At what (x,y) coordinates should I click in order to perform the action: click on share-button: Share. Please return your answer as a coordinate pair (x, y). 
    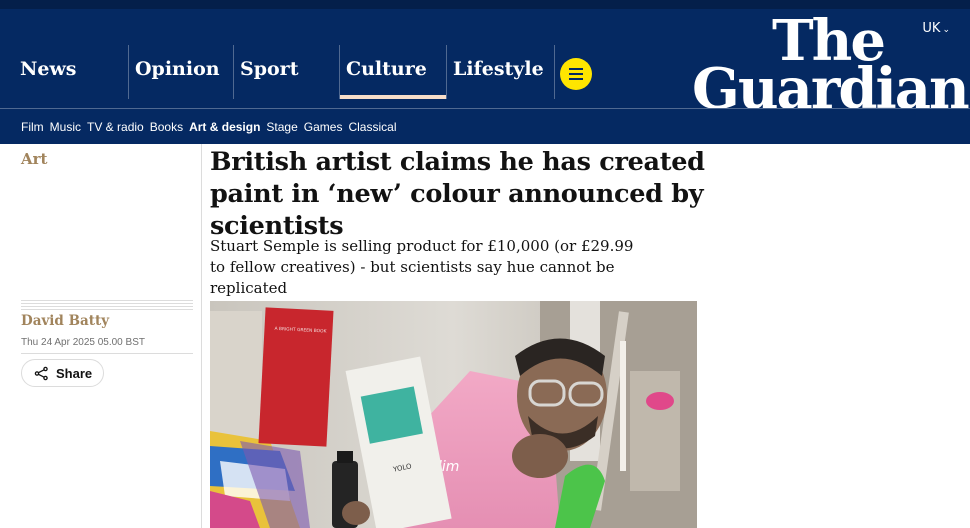
    Looking at the image, I should click on (62, 373).